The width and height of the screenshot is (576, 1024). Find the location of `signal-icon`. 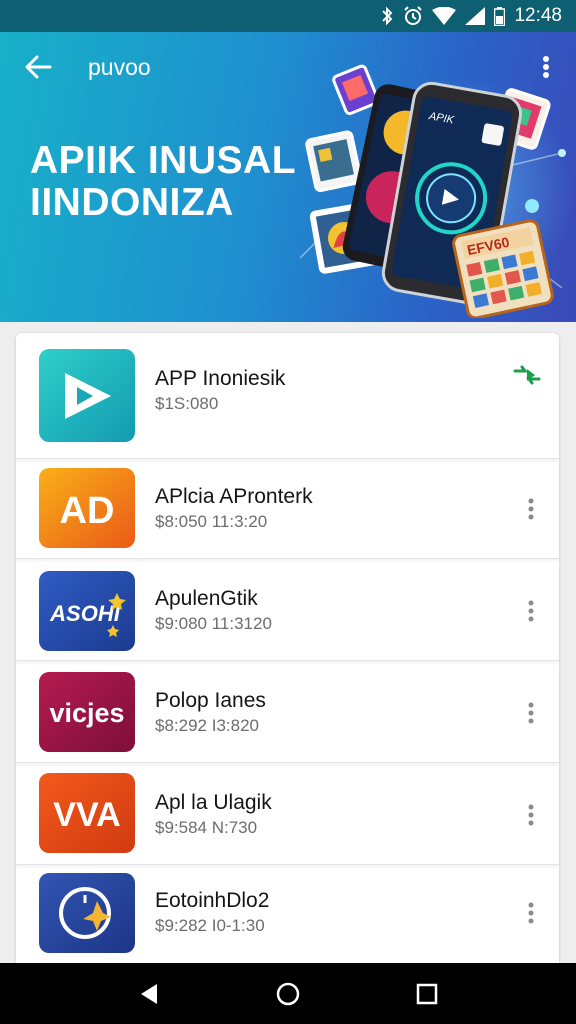

signal-icon is located at coordinates (475, 16).